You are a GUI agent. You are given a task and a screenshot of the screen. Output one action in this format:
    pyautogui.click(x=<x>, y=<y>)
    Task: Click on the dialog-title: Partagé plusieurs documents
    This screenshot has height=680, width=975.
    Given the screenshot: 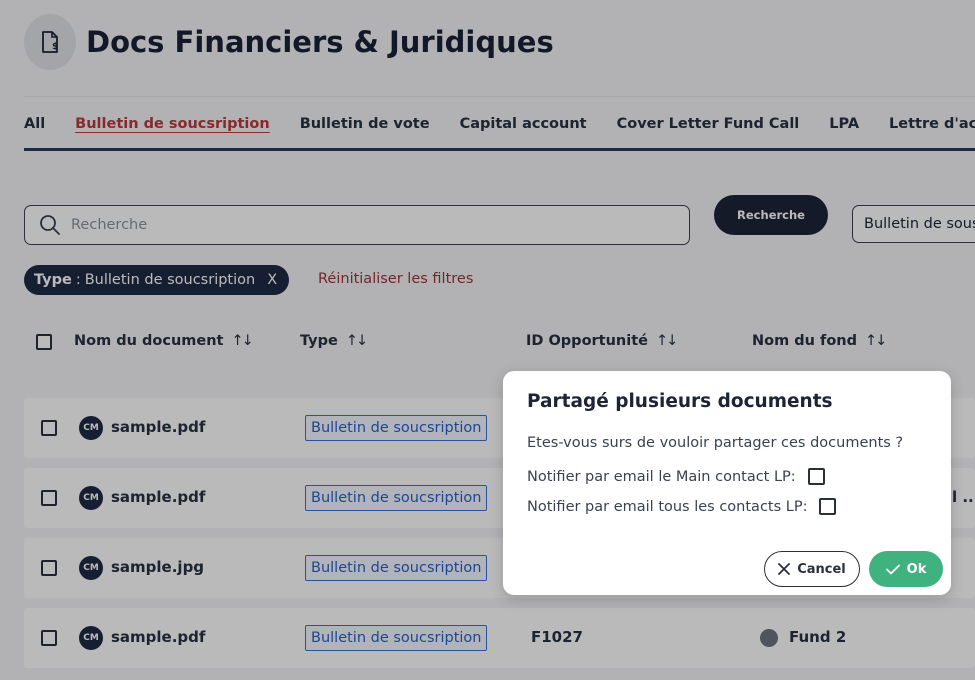 What is the action you would take?
    pyautogui.click(x=680, y=401)
    